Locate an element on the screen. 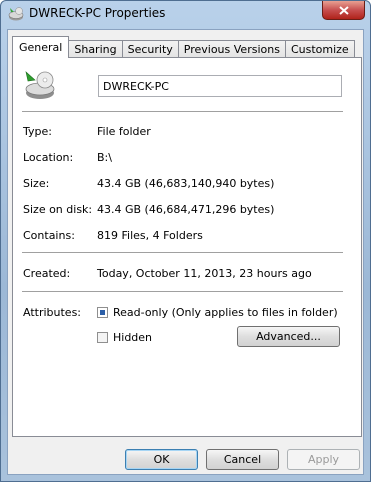 The width and height of the screenshot is (371, 482). ok-button: OK is located at coordinates (161, 459).